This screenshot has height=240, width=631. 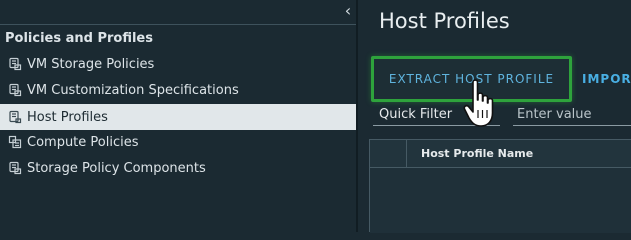 I want to click on sidebar-item-vm-storage-policies: VM Storage Policies, so click(x=178, y=64).